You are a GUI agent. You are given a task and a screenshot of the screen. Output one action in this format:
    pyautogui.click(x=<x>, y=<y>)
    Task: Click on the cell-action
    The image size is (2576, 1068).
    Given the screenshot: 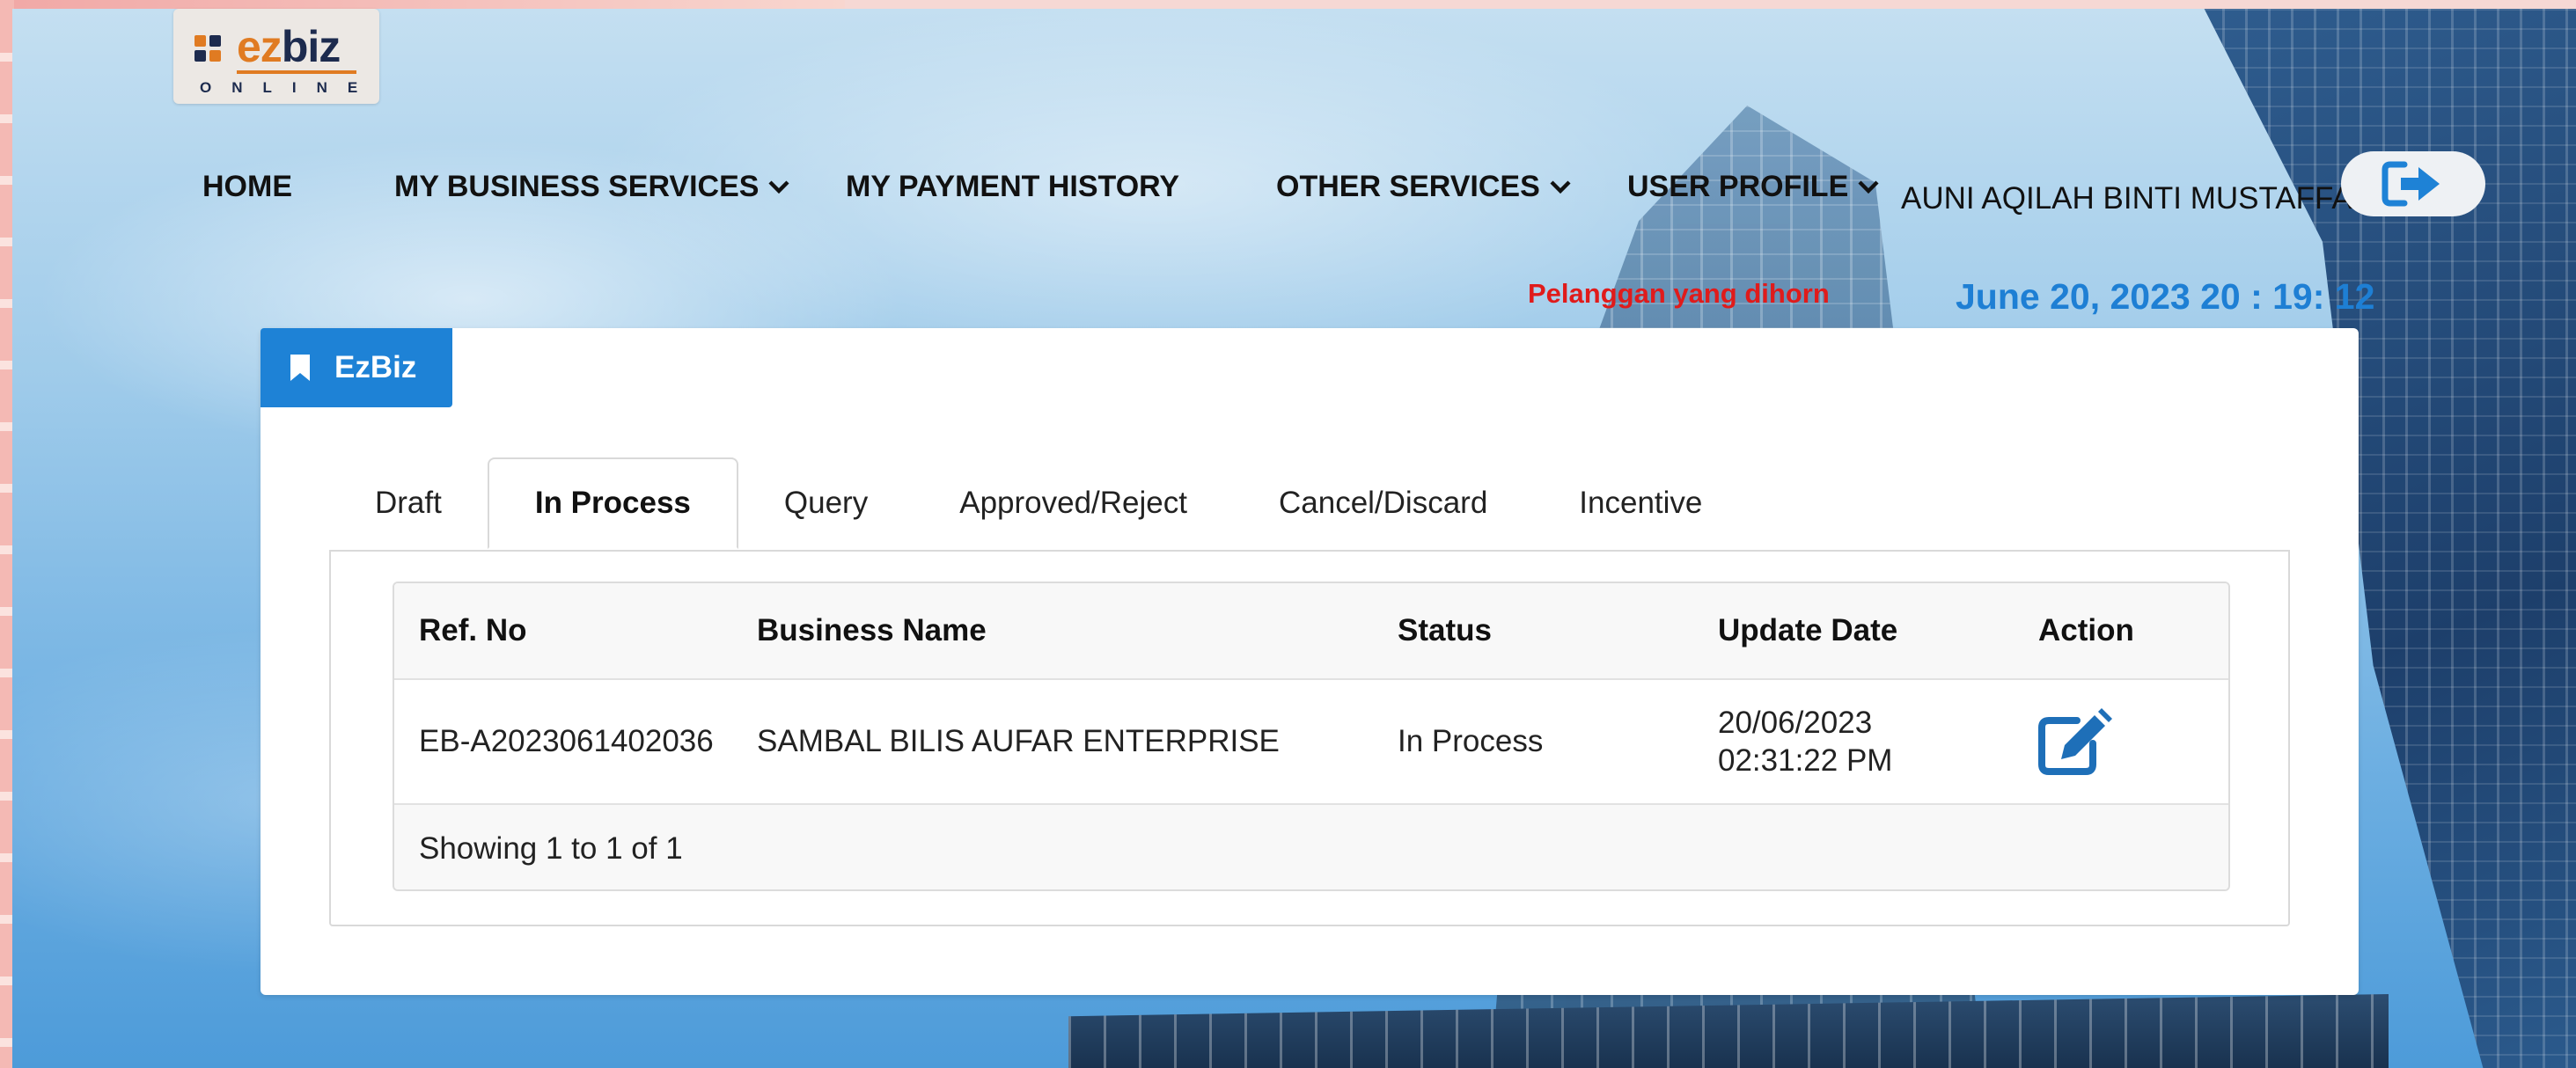 What is the action you would take?
    pyautogui.click(x=2075, y=741)
    